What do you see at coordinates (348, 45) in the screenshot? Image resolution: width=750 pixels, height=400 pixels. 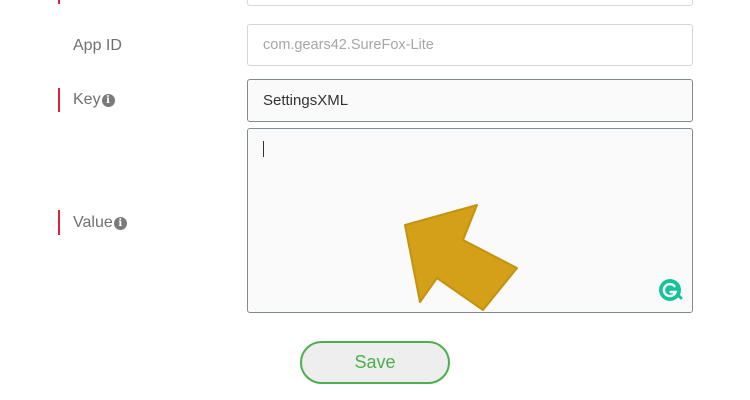 I see `app-id-value: com.gears42.SureFox-Lite` at bounding box center [348, 45].